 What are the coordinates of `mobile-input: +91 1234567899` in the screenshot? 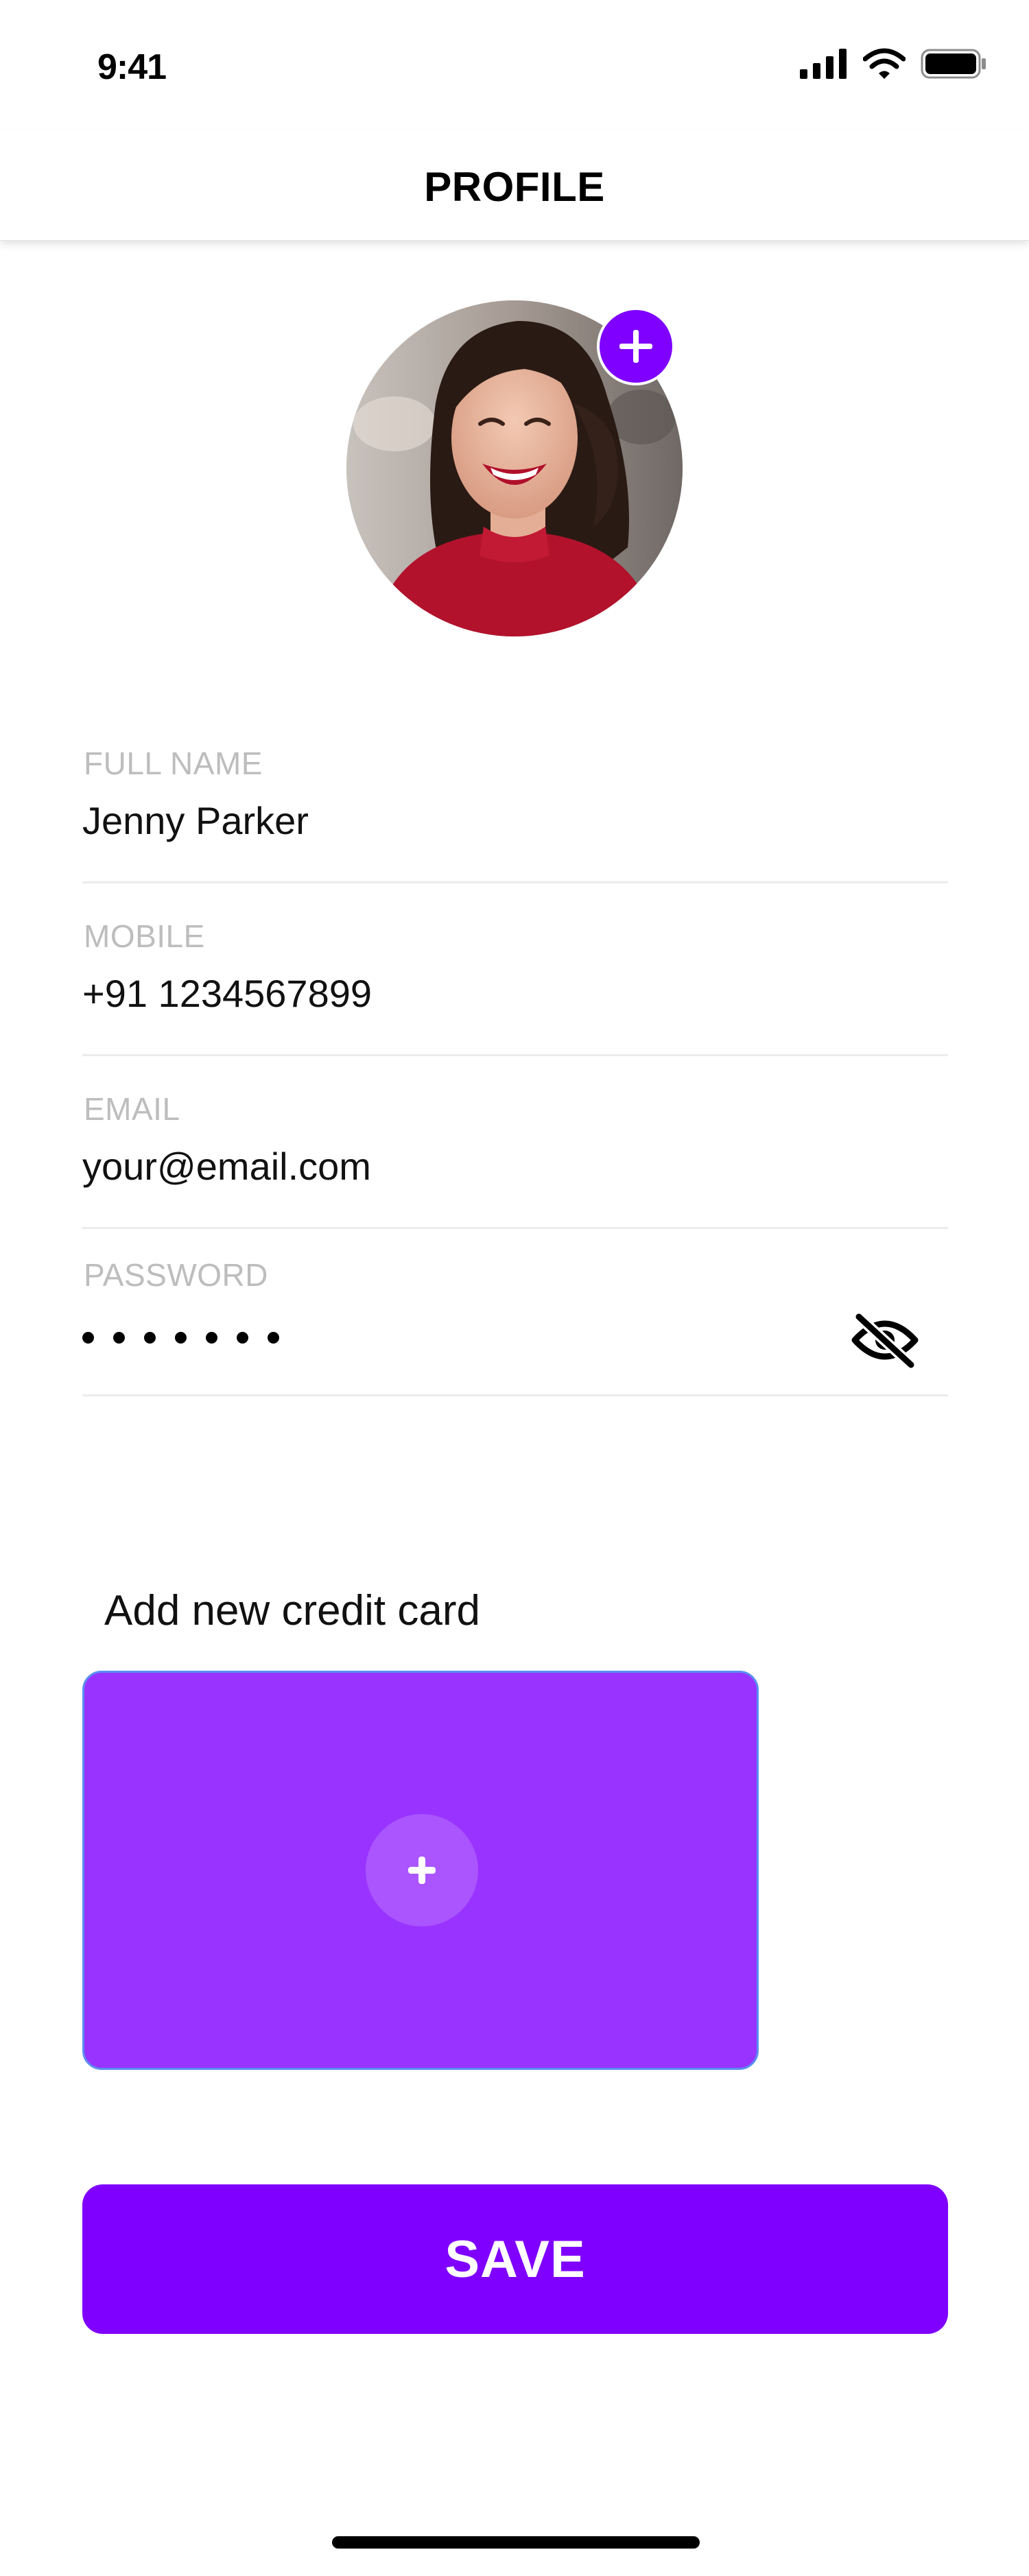 It's located at (227, 993).